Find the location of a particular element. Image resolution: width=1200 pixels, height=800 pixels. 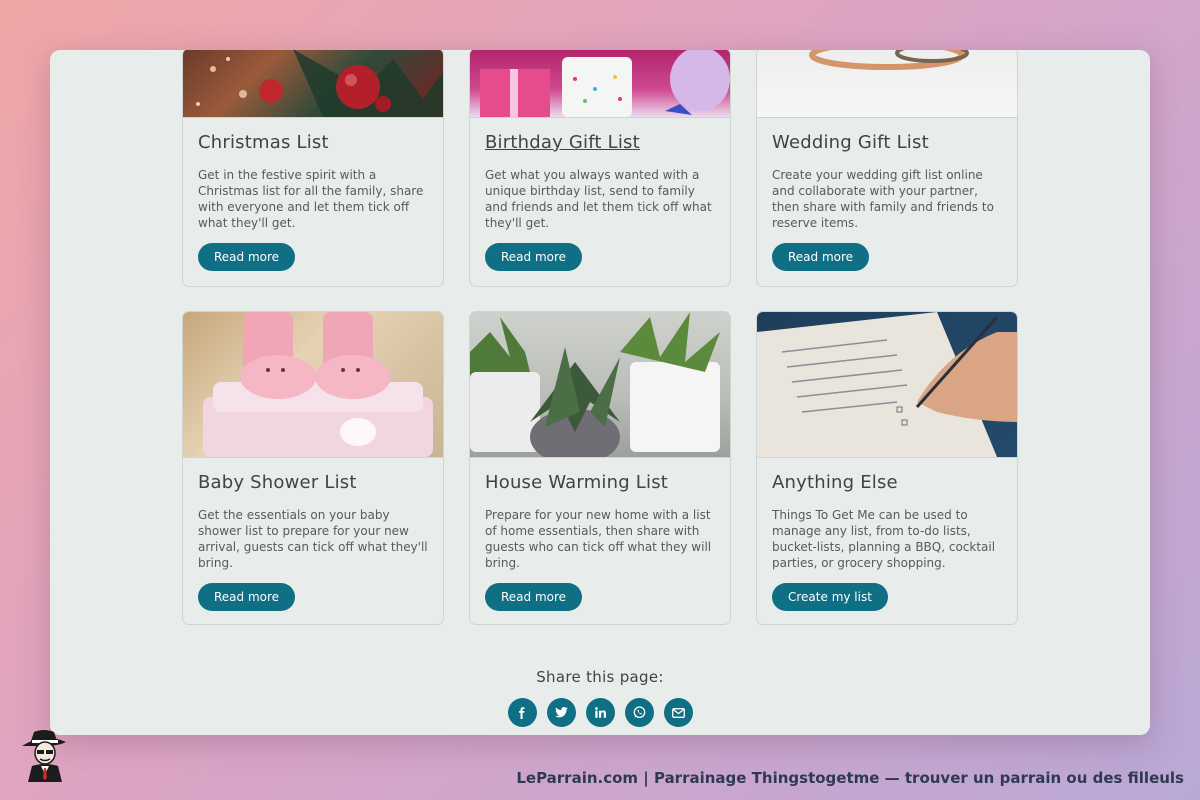

share-icons is located at coordinates (600, 712).